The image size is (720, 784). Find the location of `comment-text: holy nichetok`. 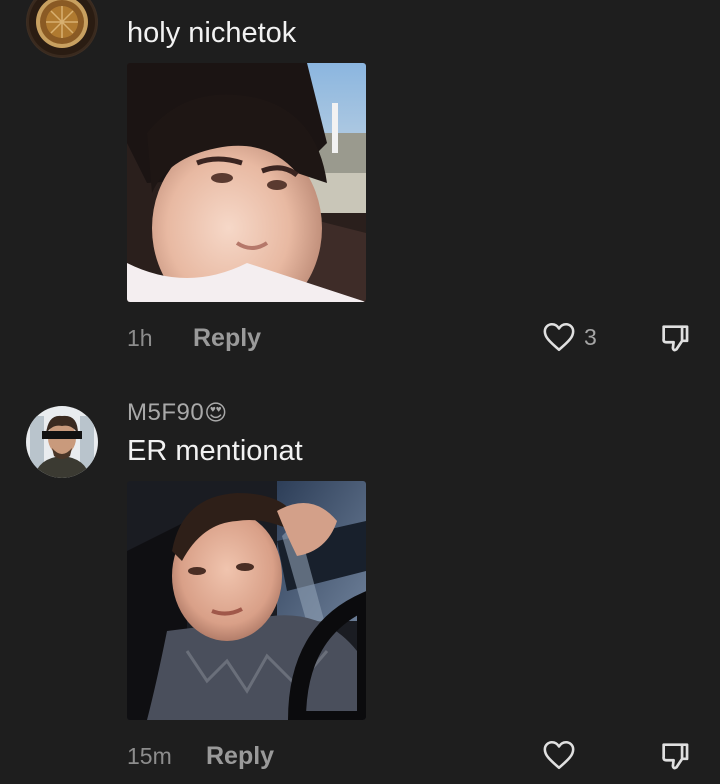

comment-text: holy nichetok is located at coordinates (212, 33).